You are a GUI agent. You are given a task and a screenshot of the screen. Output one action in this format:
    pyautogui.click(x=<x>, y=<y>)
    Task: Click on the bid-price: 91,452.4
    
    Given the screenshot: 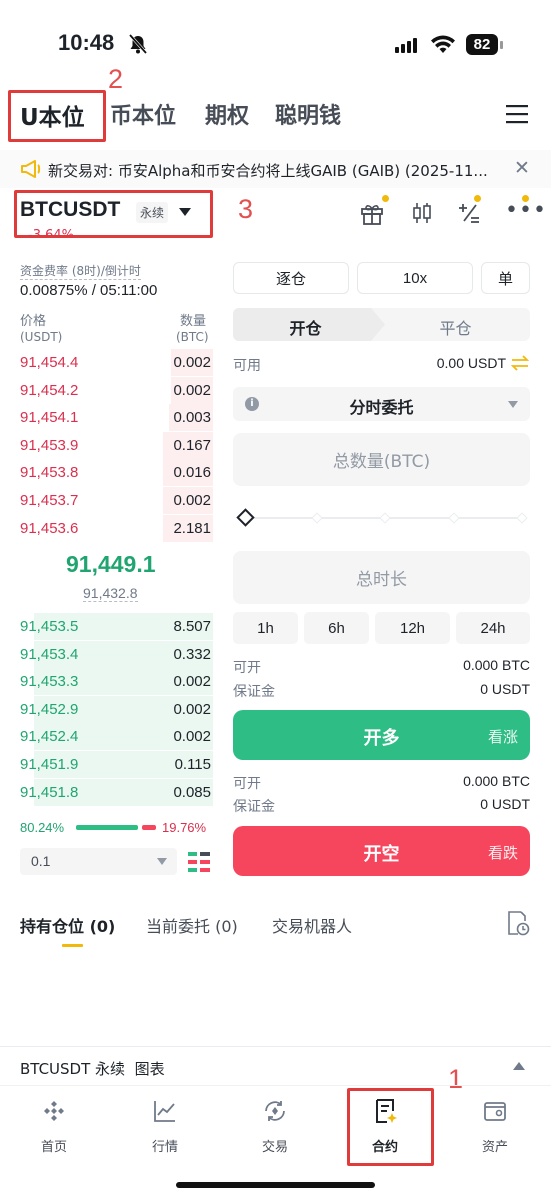 What is the action you would take?
    pyautogui.click(x=49, y=737)
    